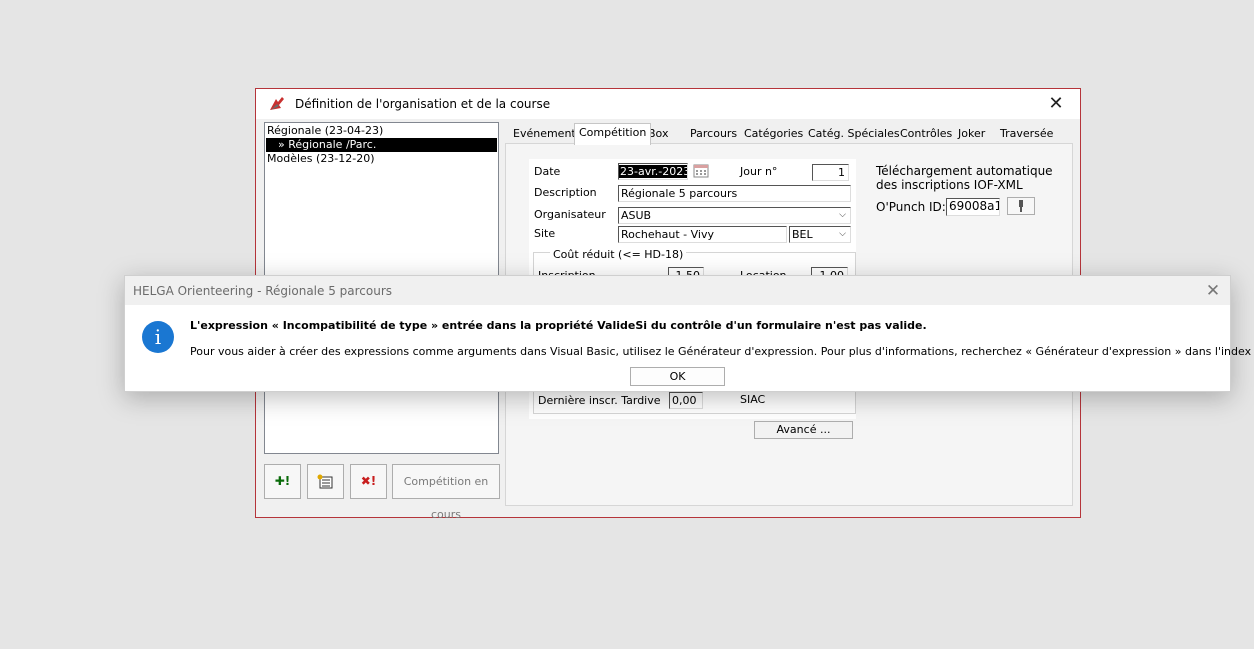 This screenshot has height=649, width=1254. What do you see at coordinates (282, 481) in the screenshot?
I see `add-button: ✚!` at bounding box center [282, 481].